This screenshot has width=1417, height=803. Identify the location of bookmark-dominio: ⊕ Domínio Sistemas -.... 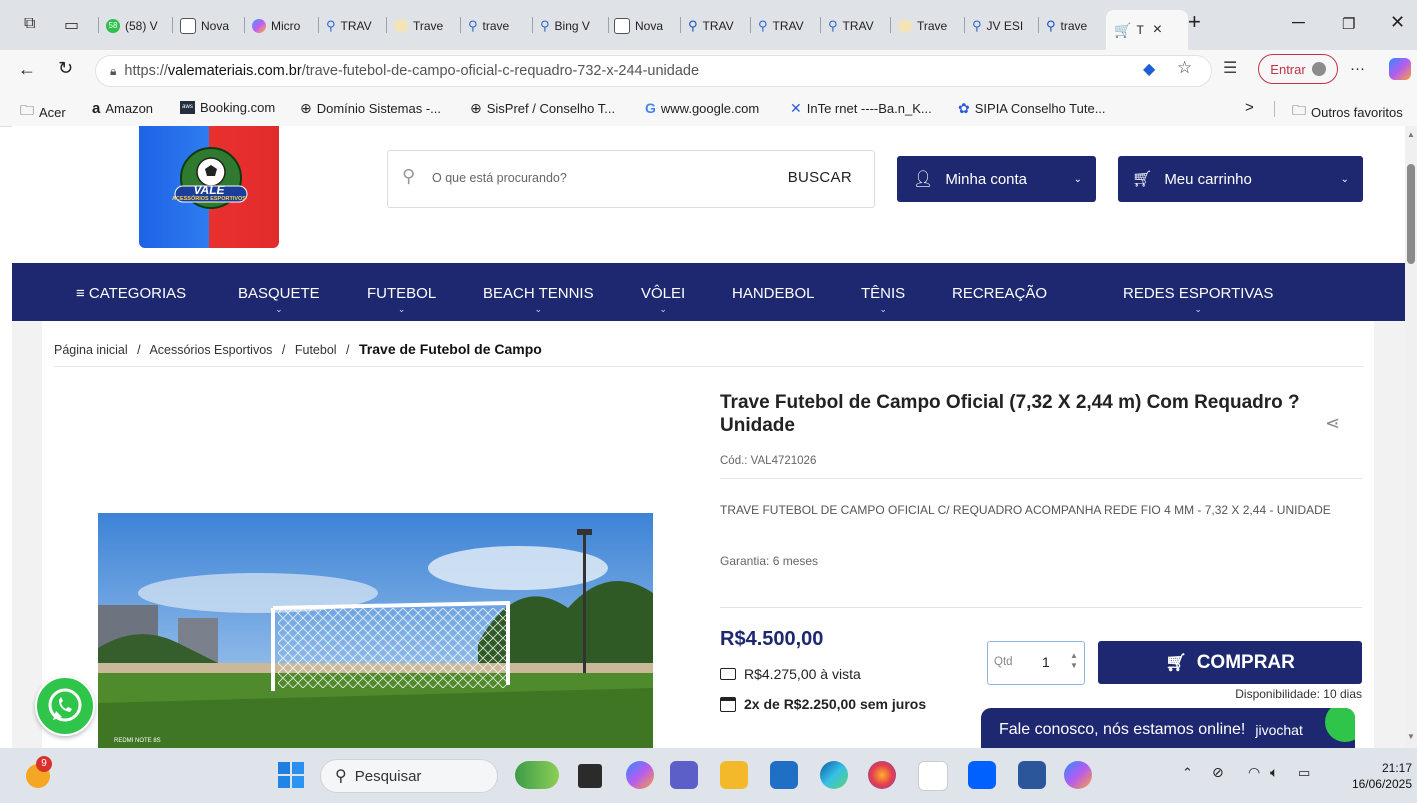
(370, 108).